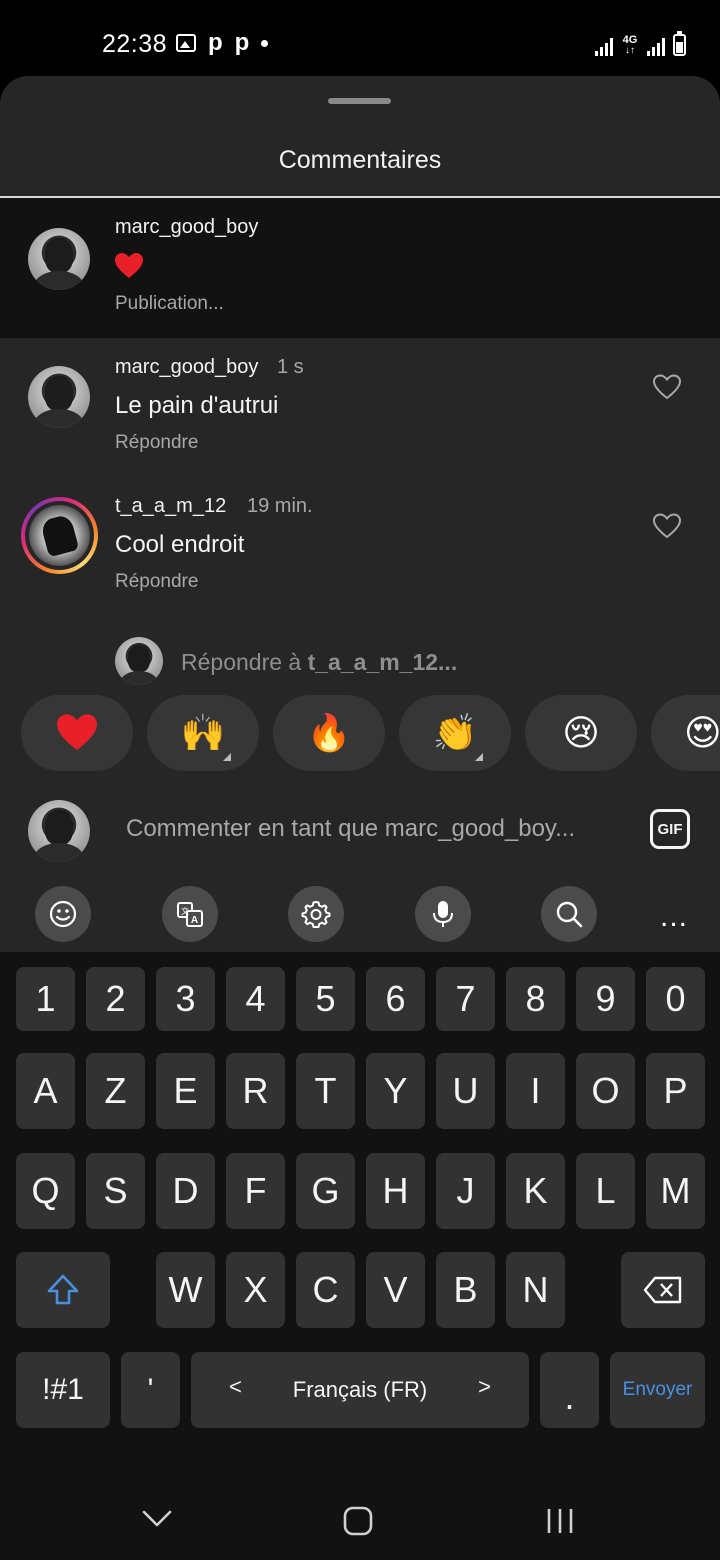 Image resolution: width=720 pixels, height=1560 pixels. What do you see at coordinates (465, 1191) in the screenshot?
I see `key-j: J` at bounding box center [465, 1191].